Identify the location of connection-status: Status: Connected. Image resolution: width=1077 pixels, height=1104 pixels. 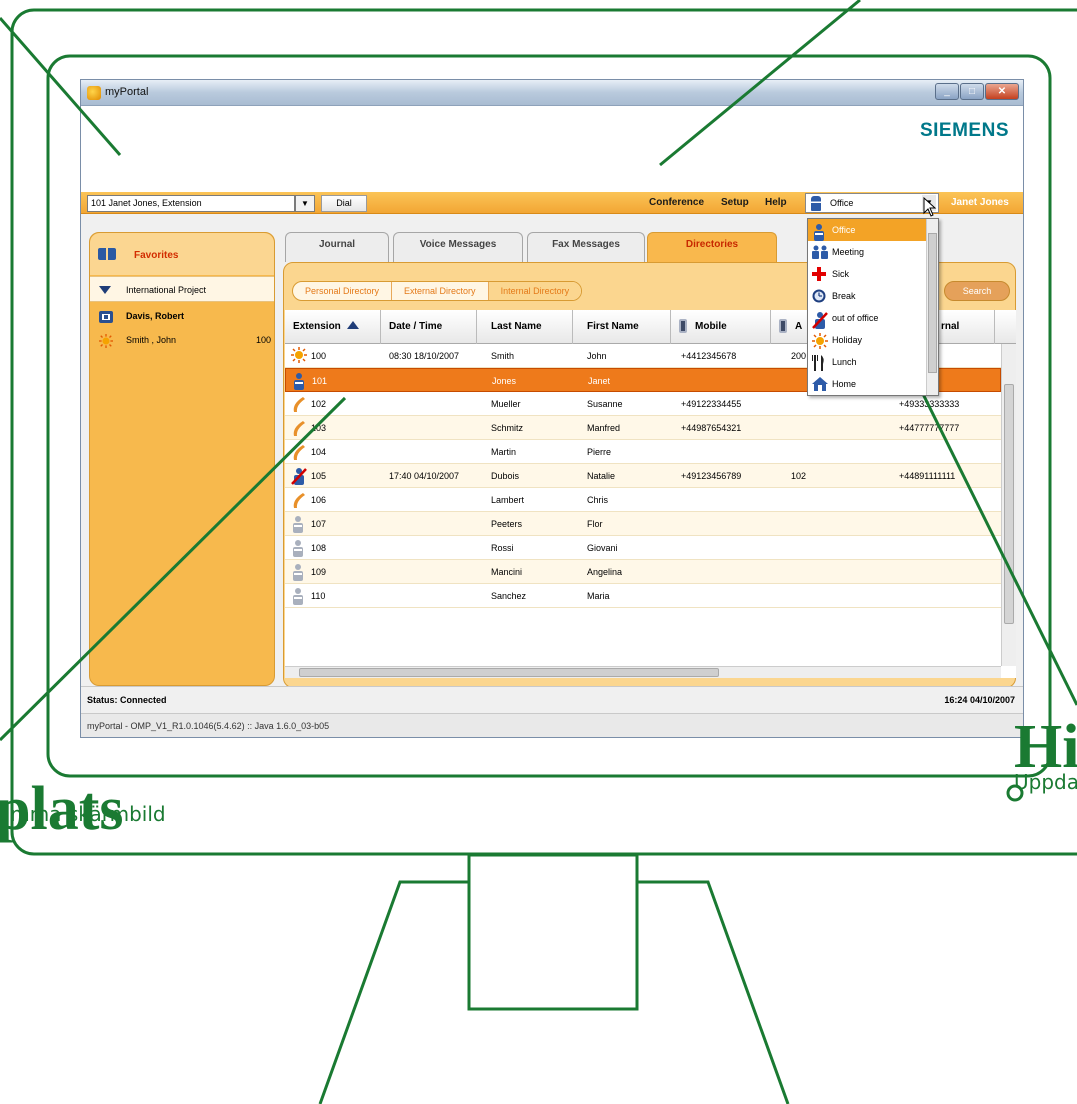
(127, 700).